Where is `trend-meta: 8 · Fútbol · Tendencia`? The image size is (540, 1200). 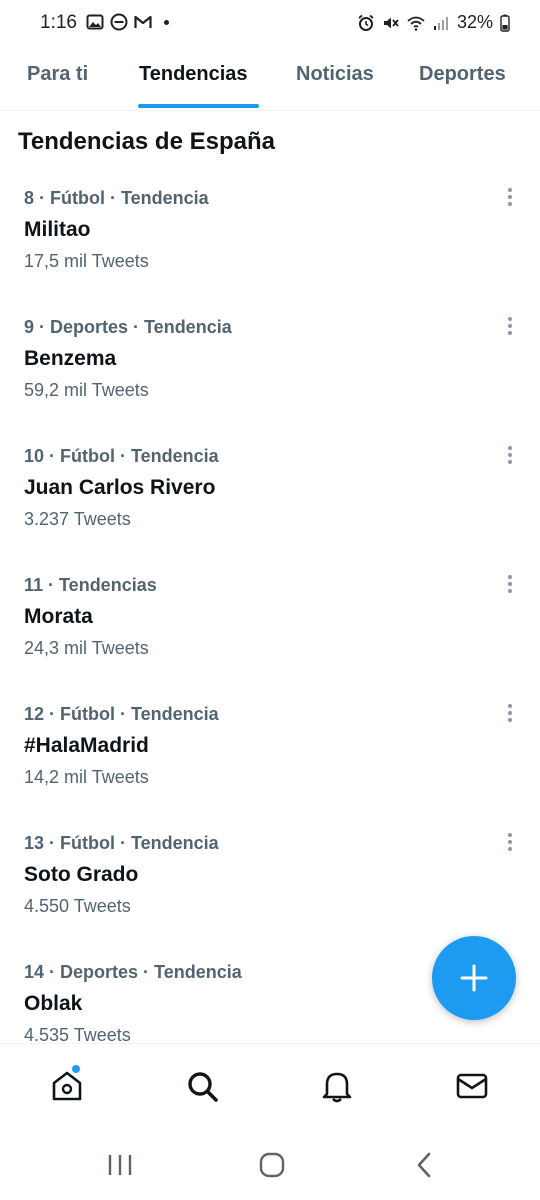
trend-meta: 8 · Fútbol · Tendencia is located at coordinates (116, 198).